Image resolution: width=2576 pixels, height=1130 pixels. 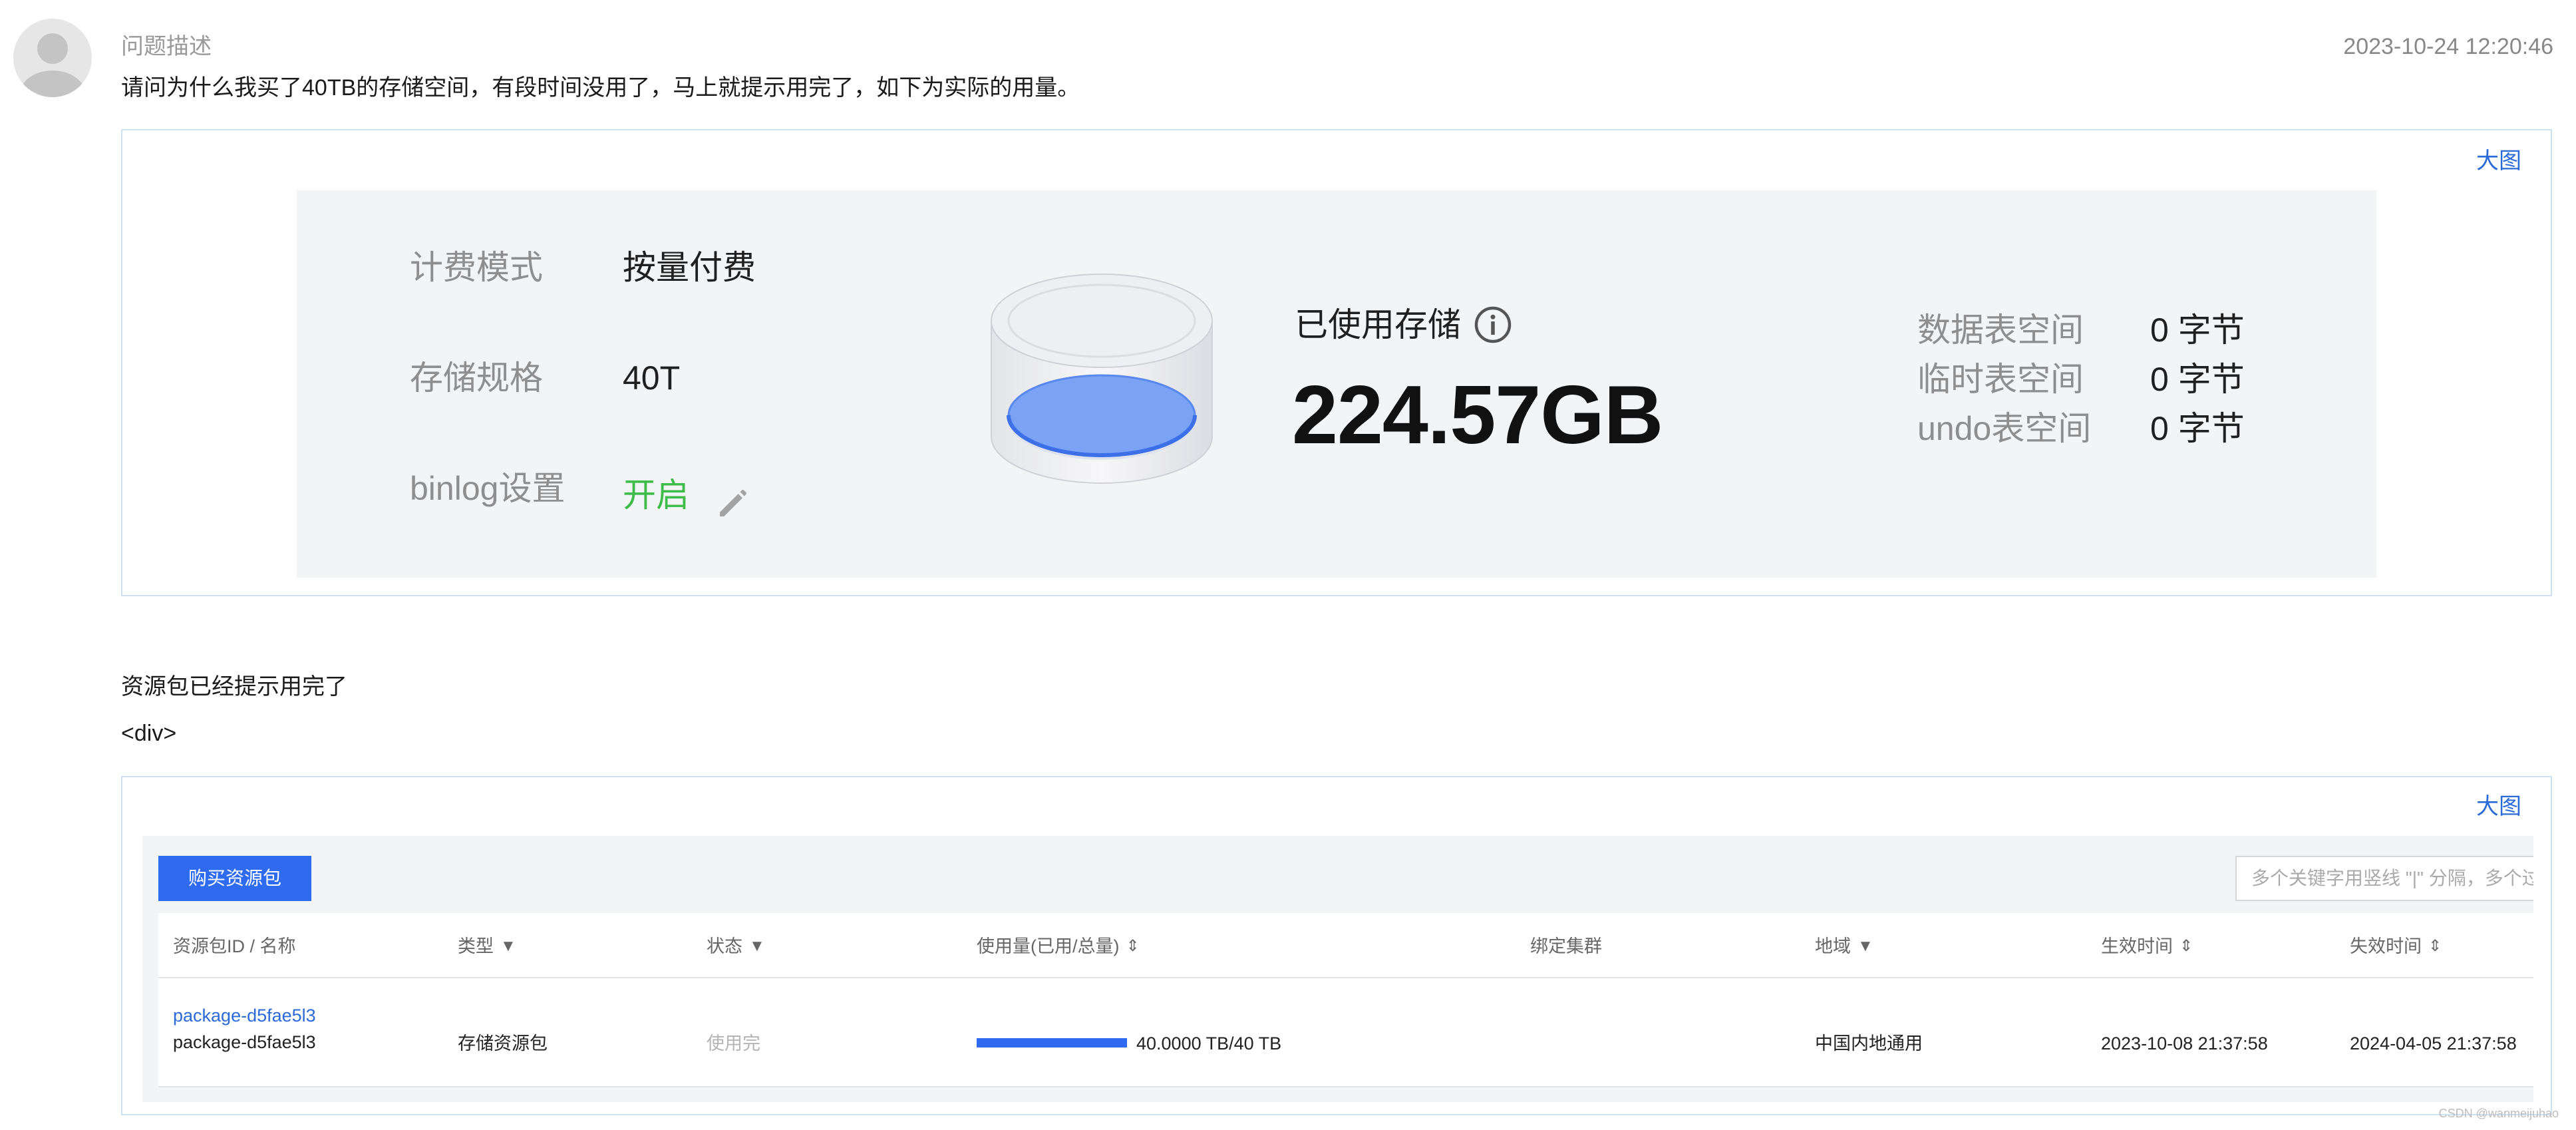 I want to click on user-avatar, so click(x=52, y=58).